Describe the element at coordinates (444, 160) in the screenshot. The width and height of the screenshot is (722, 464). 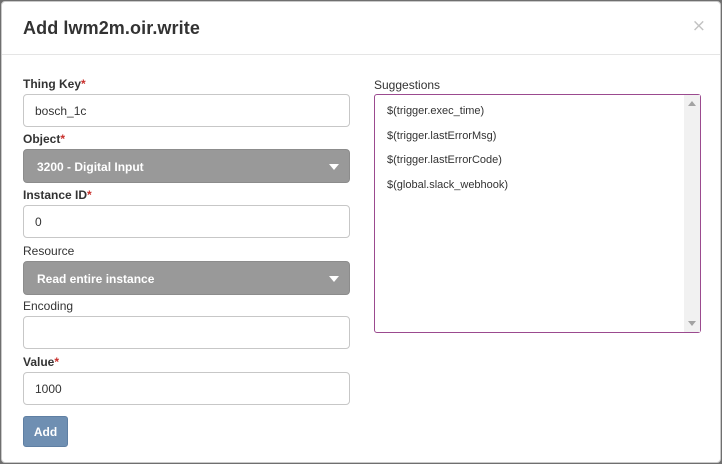
I see `suggestion-item: $(trigger.lastErrorCode)` at that location.